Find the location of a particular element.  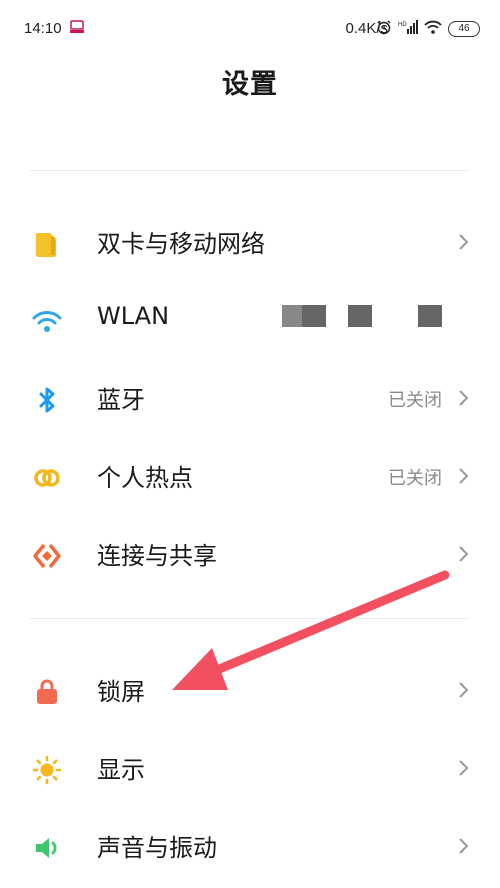

bluetooth-status: 已关闭 is located at coordinates (415, 400).